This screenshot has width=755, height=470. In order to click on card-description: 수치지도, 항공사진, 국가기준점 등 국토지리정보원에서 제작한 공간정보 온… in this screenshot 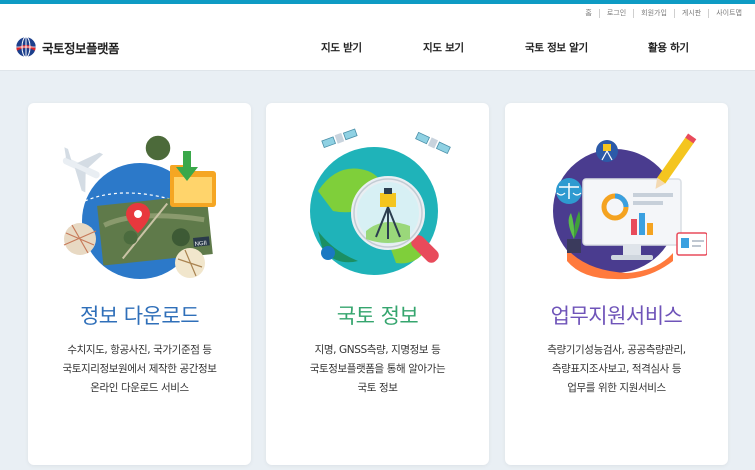, I will do `click(139, 369)`.